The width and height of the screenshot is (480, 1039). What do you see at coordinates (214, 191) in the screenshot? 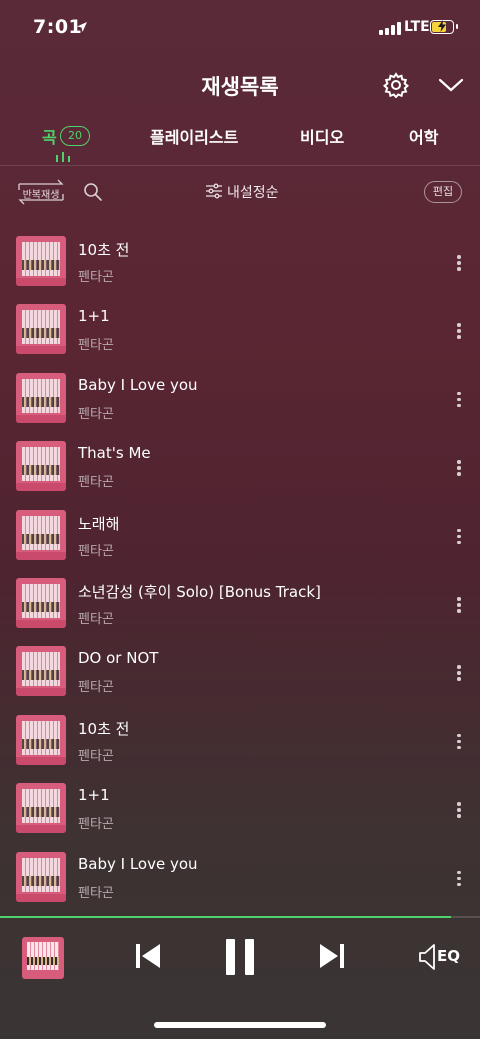
I see `sliders-icon` at bounding box center [214, 191].